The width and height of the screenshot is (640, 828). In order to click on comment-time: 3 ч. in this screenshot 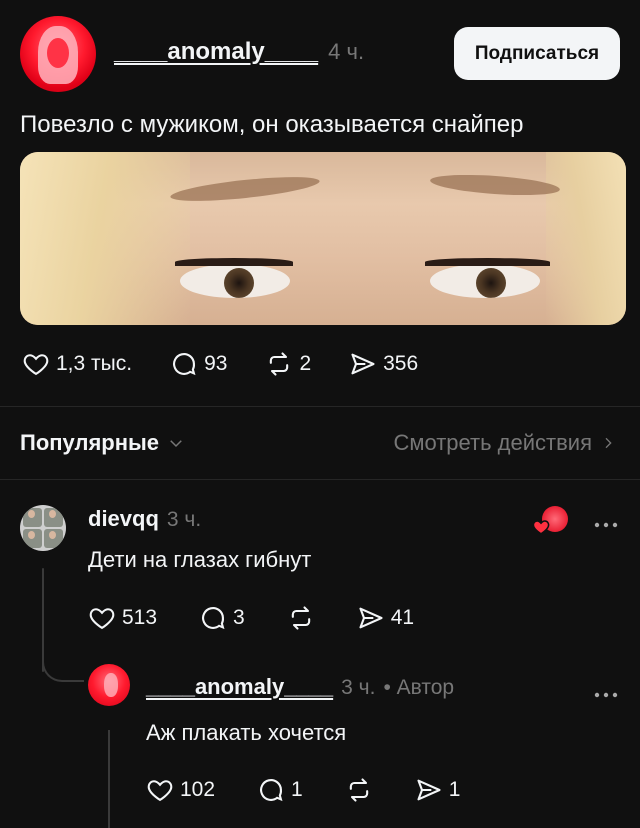, I will do `click(184, 519)`.